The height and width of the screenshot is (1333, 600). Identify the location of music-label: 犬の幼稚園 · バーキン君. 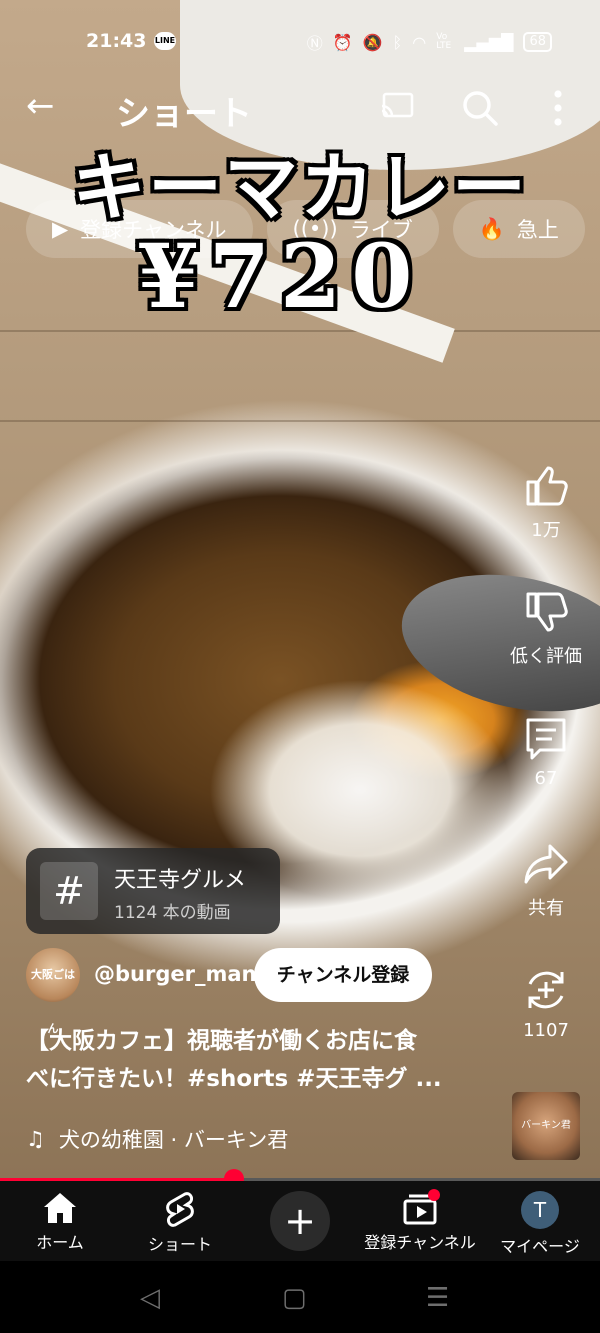
(173, 1140).